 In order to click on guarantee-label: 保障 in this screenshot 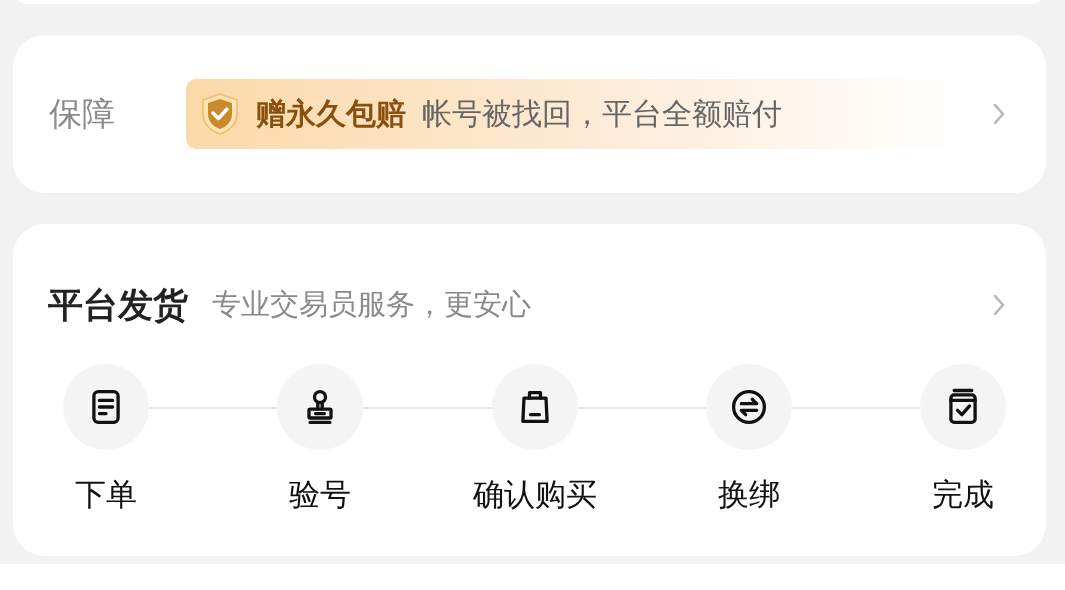, I will do `click(82, 113)`.